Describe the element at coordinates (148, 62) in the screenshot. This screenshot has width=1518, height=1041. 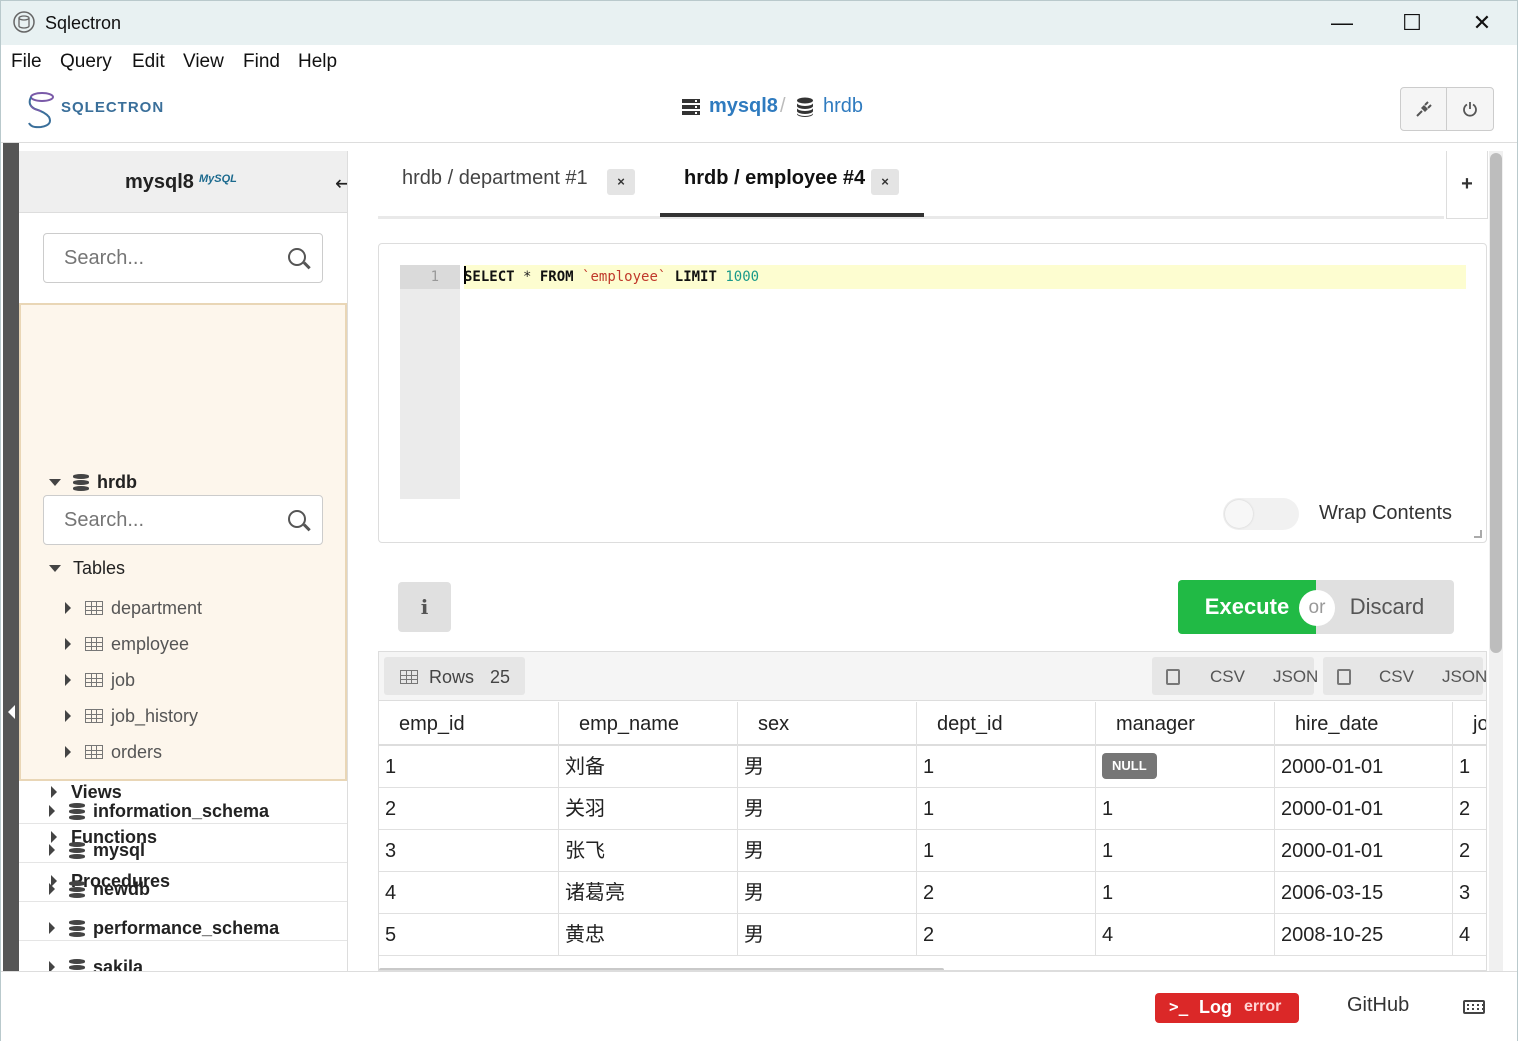
I see `menu-edit: Edit` at that location.